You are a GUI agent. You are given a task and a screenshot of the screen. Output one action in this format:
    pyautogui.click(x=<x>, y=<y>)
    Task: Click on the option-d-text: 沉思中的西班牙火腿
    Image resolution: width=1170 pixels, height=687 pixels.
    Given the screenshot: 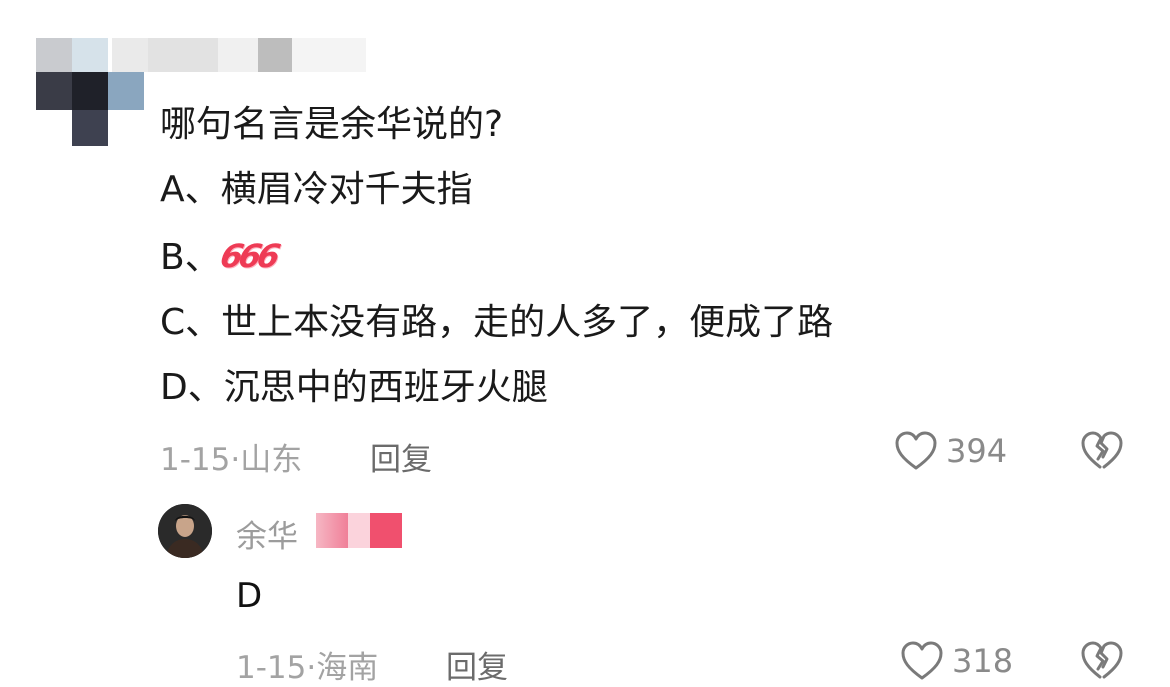 What is the action you would take?
    pyautogui.click(x=385, y=387)
    